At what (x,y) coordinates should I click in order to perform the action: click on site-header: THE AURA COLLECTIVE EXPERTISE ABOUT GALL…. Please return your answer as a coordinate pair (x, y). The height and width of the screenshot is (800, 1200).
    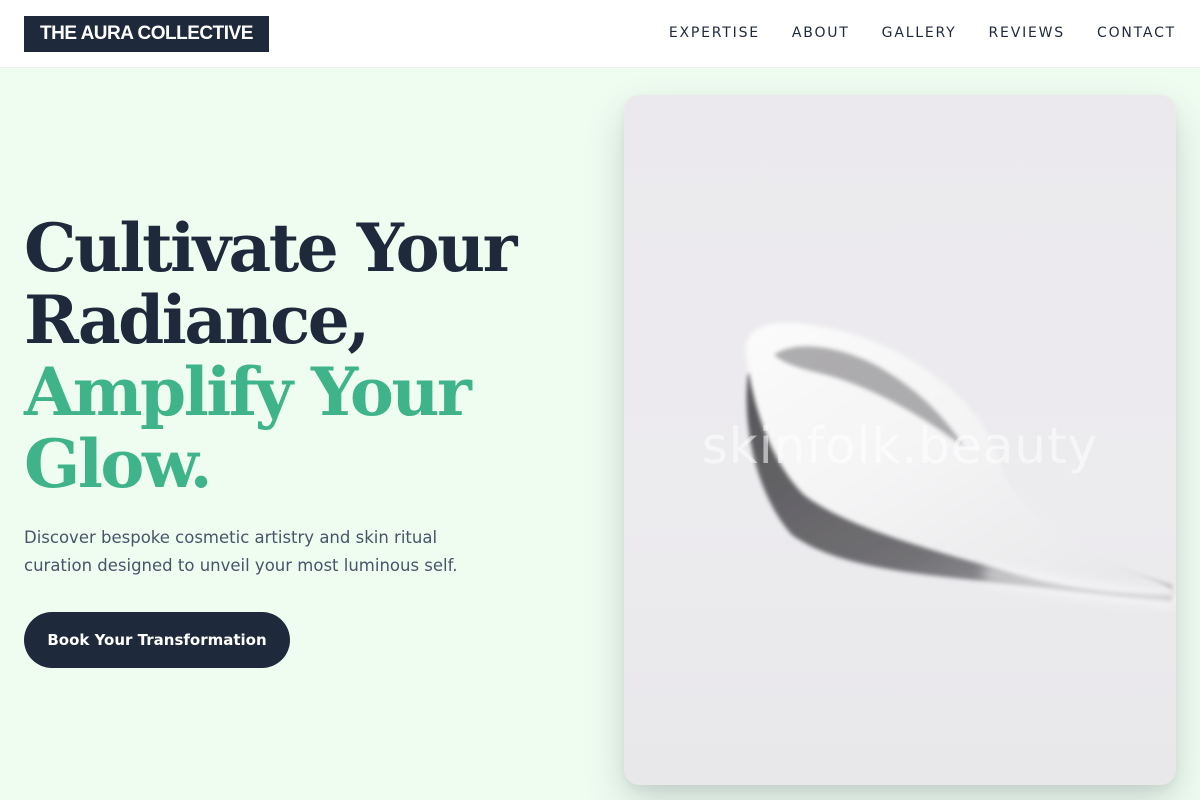
    Looking at the image, I should click on (600, 34).